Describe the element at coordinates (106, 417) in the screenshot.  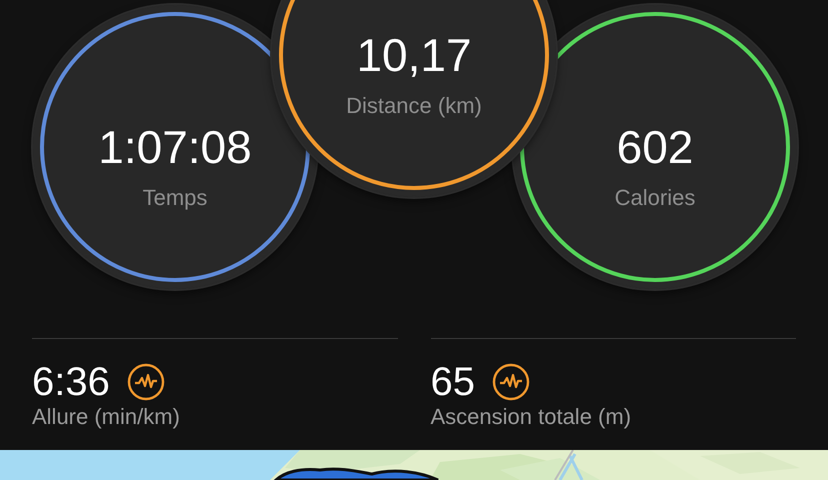
I see `metric-label: Allure (min/km)` at that location.